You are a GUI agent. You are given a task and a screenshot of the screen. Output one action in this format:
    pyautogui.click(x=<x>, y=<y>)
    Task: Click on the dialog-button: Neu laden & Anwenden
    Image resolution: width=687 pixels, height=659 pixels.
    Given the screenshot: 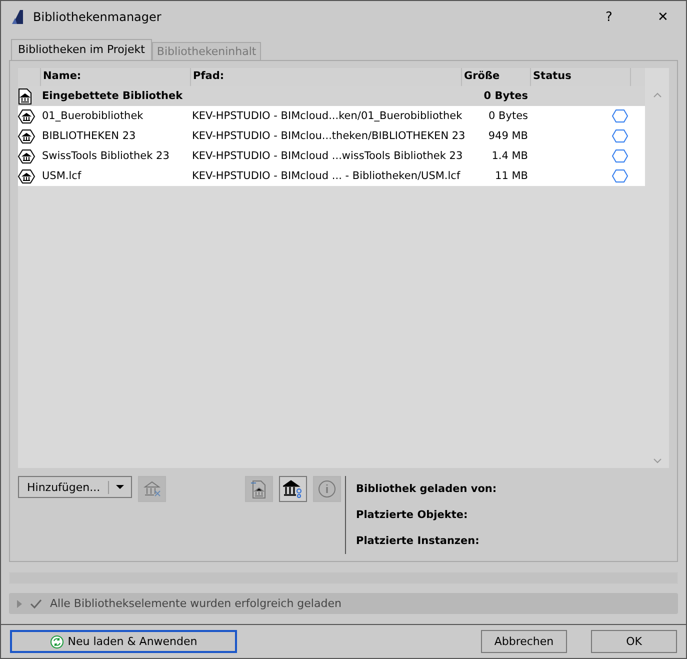 What is the action you would take?
    pyautogui.click(x=123, y=641)
    